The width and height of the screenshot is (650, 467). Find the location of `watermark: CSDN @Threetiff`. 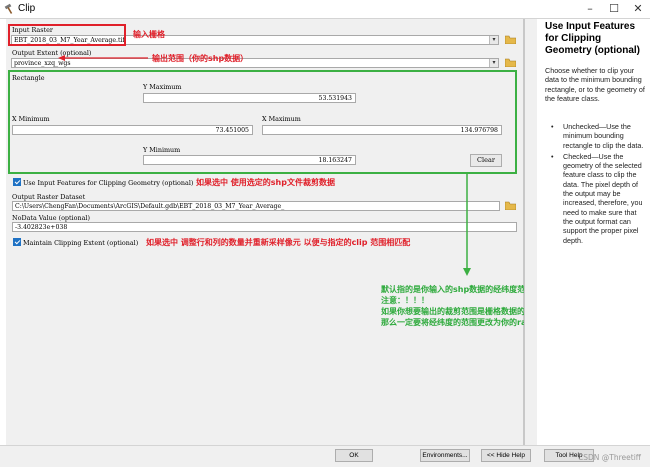

watermark: CSDN @Threetiff is located at coordinates (609, 457).